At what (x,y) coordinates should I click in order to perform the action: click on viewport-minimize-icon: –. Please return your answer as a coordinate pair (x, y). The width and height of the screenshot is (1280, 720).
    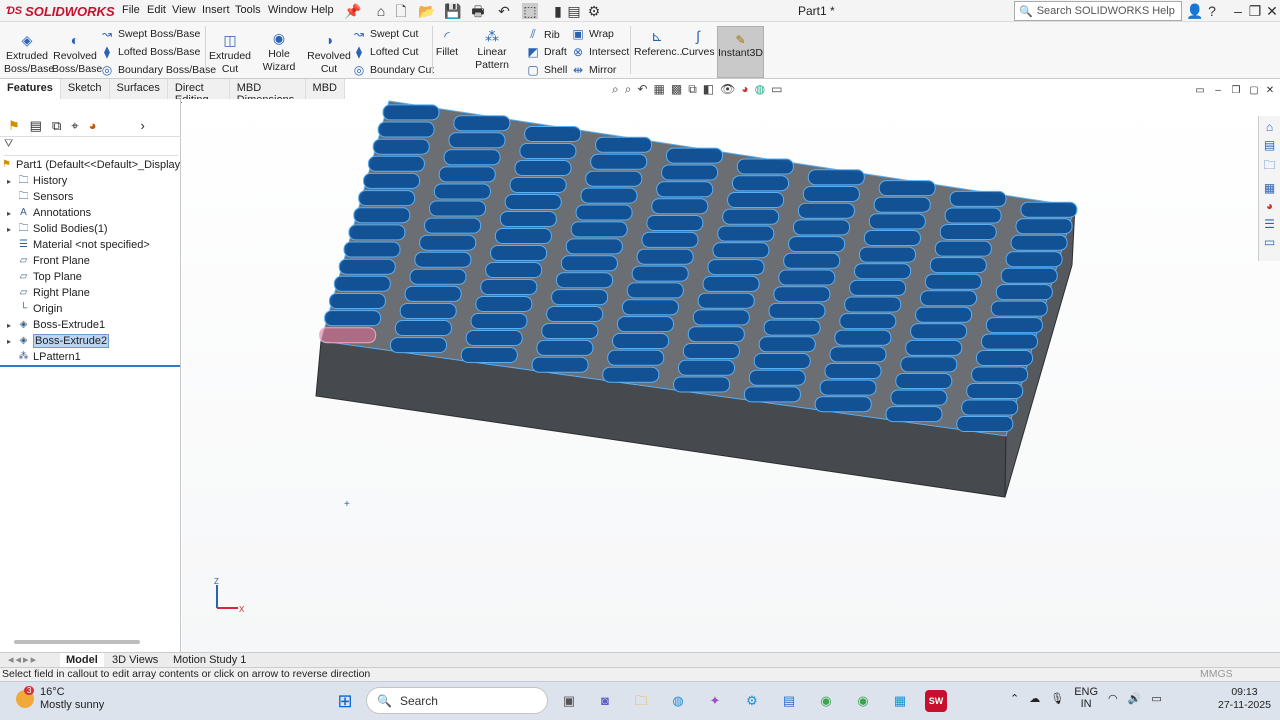
    Looking at the image, I should click on (1218, 91).